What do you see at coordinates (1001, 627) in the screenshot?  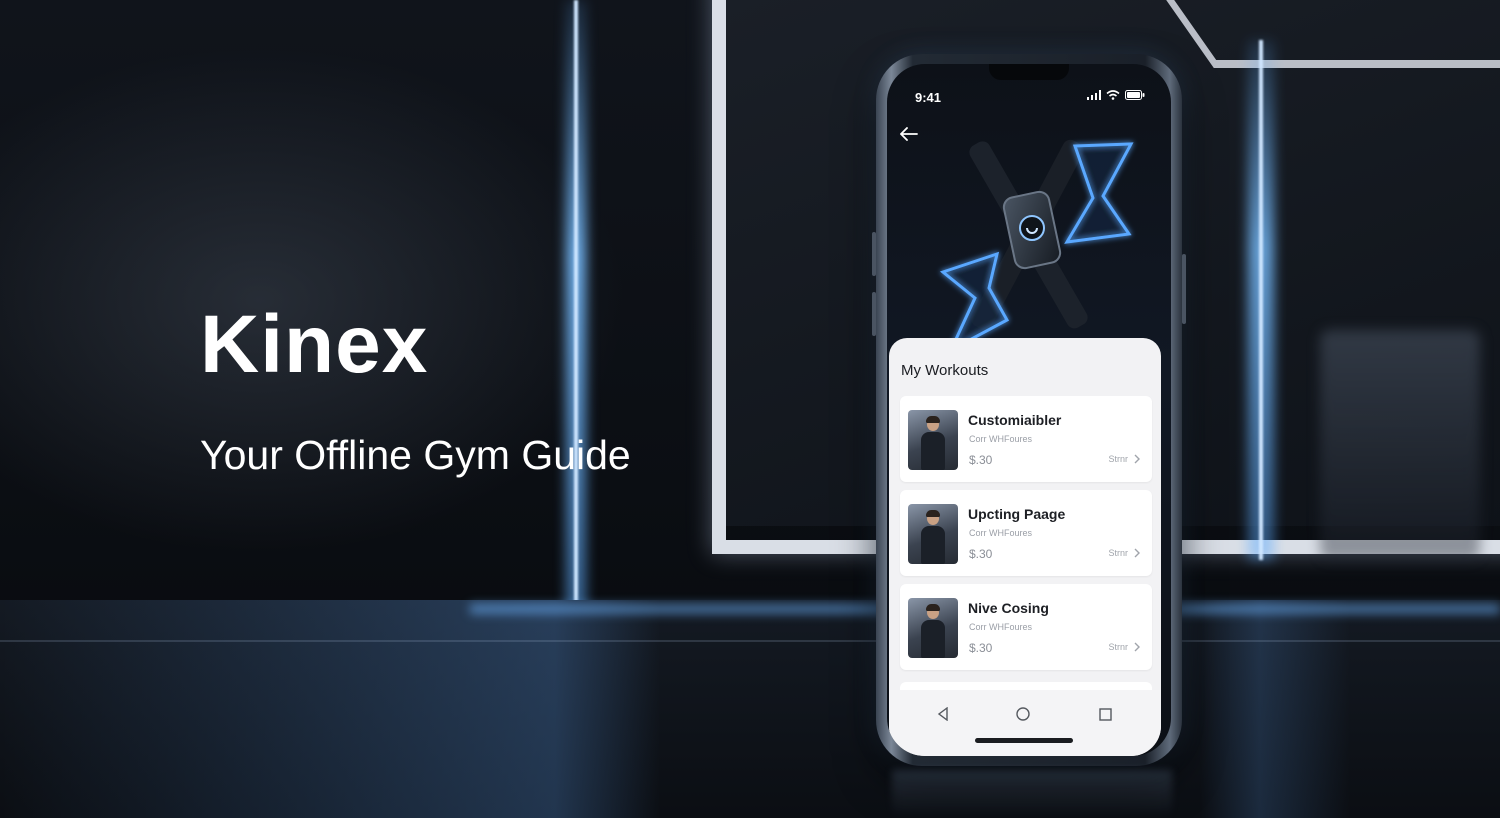 I see `workout-subtitle-3: Corr WHFoures` at bounding box center [1001, 627].